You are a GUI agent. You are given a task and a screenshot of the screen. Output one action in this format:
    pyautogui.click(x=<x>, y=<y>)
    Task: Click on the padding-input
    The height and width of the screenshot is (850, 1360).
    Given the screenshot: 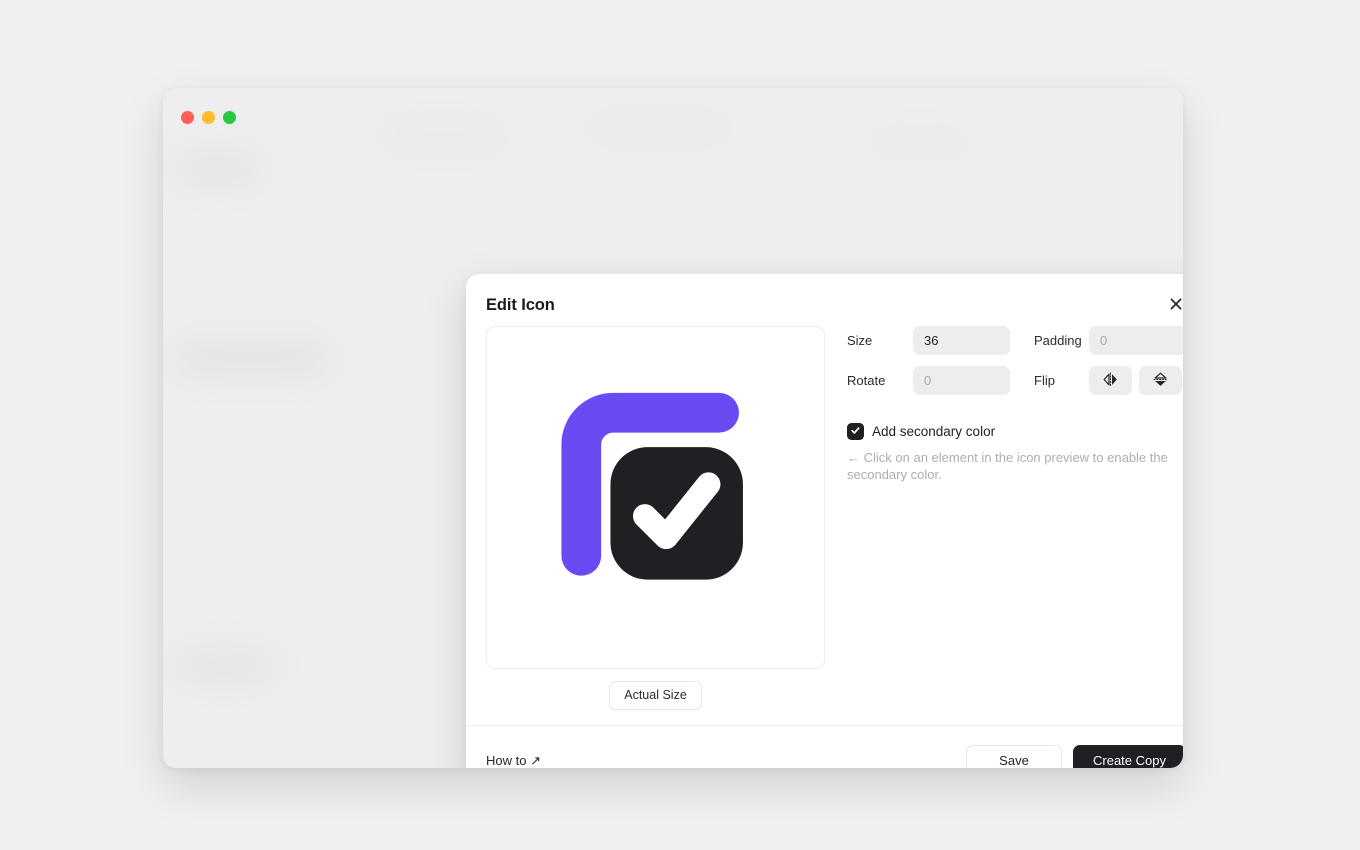 What is the action you would take?
    pyautogui.click(x=1136, y=340)
    